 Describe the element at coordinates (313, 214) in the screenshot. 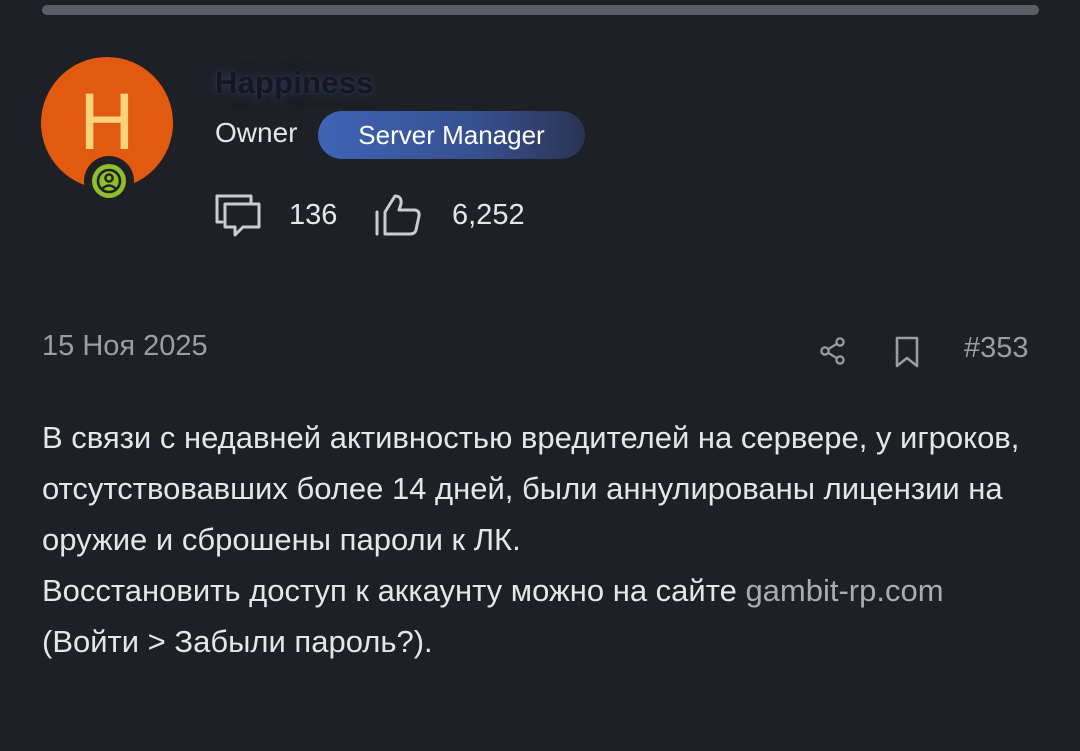

I see `messages-count: 136` at that location.